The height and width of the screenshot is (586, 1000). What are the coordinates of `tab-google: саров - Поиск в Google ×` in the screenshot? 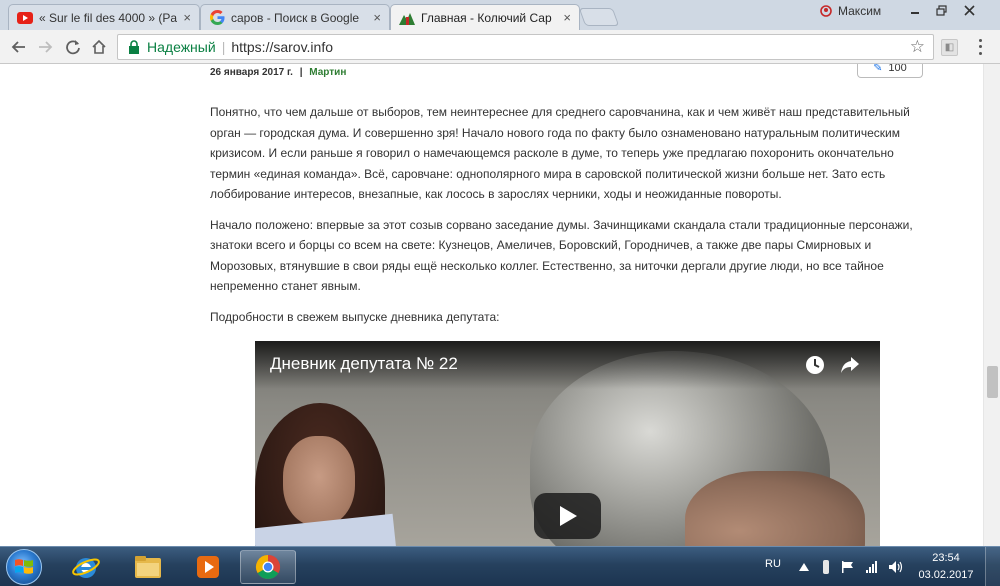 It's located at (295, 17).